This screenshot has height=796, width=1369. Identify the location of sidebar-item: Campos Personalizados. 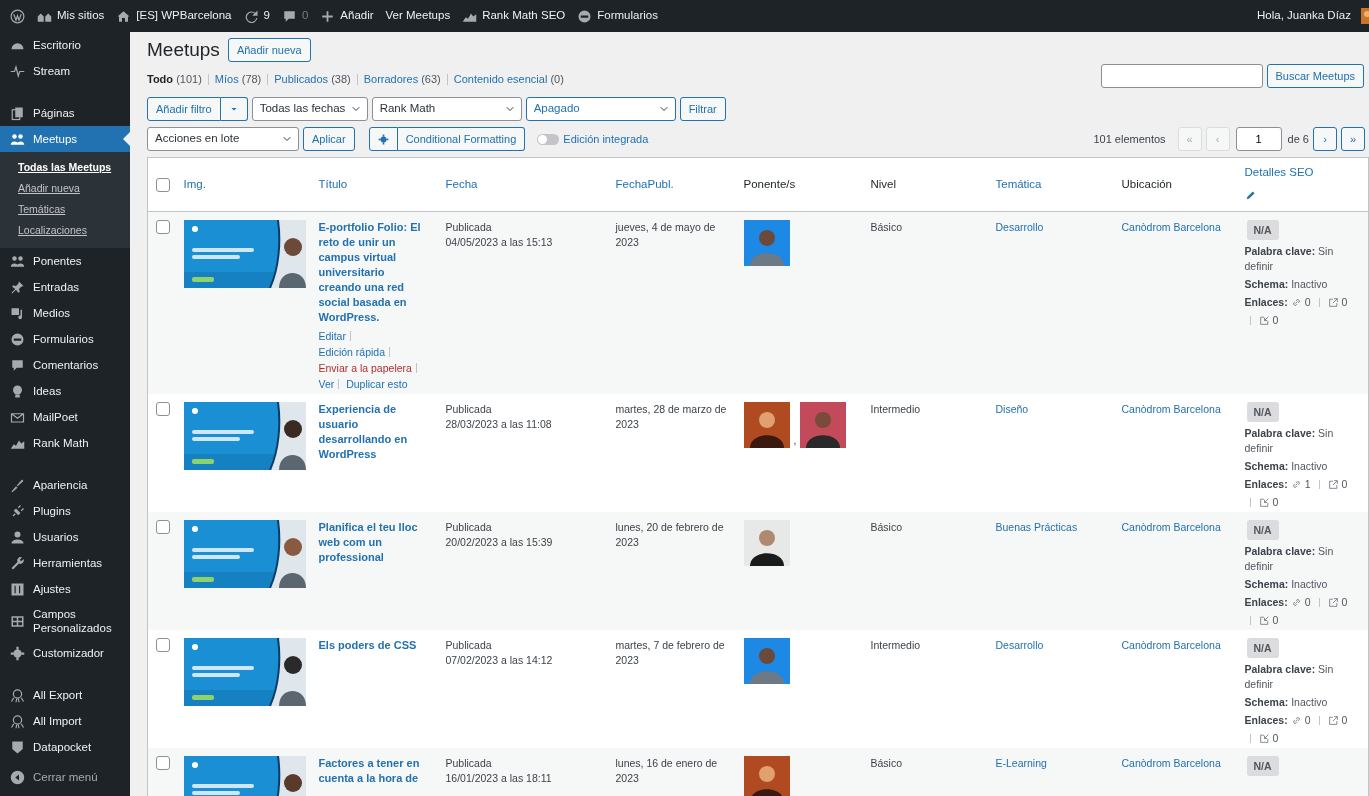
(65, 621).